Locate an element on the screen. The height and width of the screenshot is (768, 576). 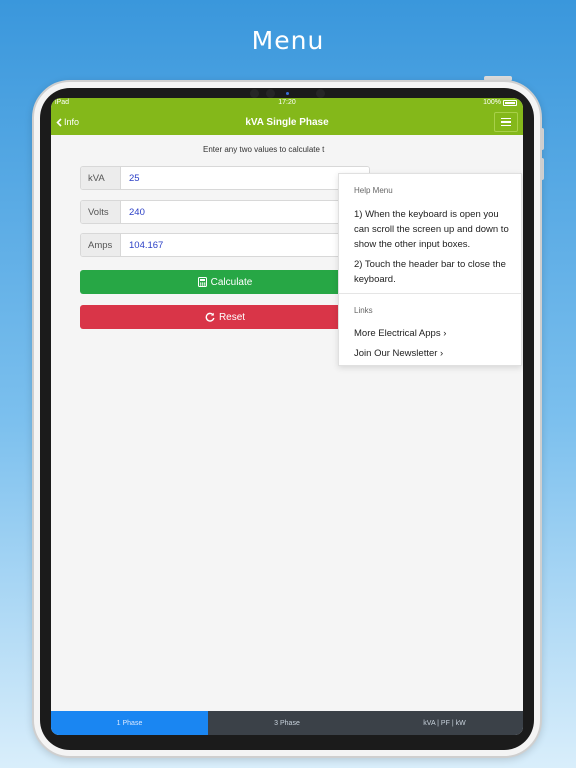
kva-label: kVA is located at coordinates (101, 178).